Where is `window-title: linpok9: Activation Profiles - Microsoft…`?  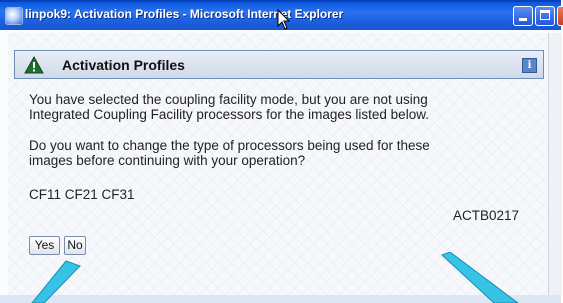 window-title: linpok9: Activation Profiles - Microsoft… is located at coordinates (184, 14).